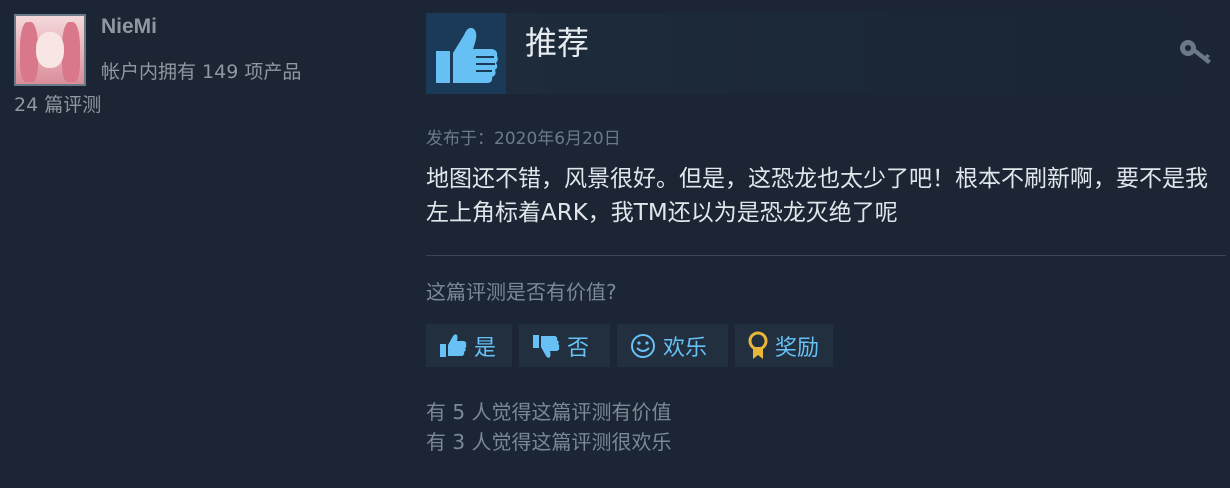 This screenshot has width=1230, height=488. I want to click on key-icon, so click(1197, 52).